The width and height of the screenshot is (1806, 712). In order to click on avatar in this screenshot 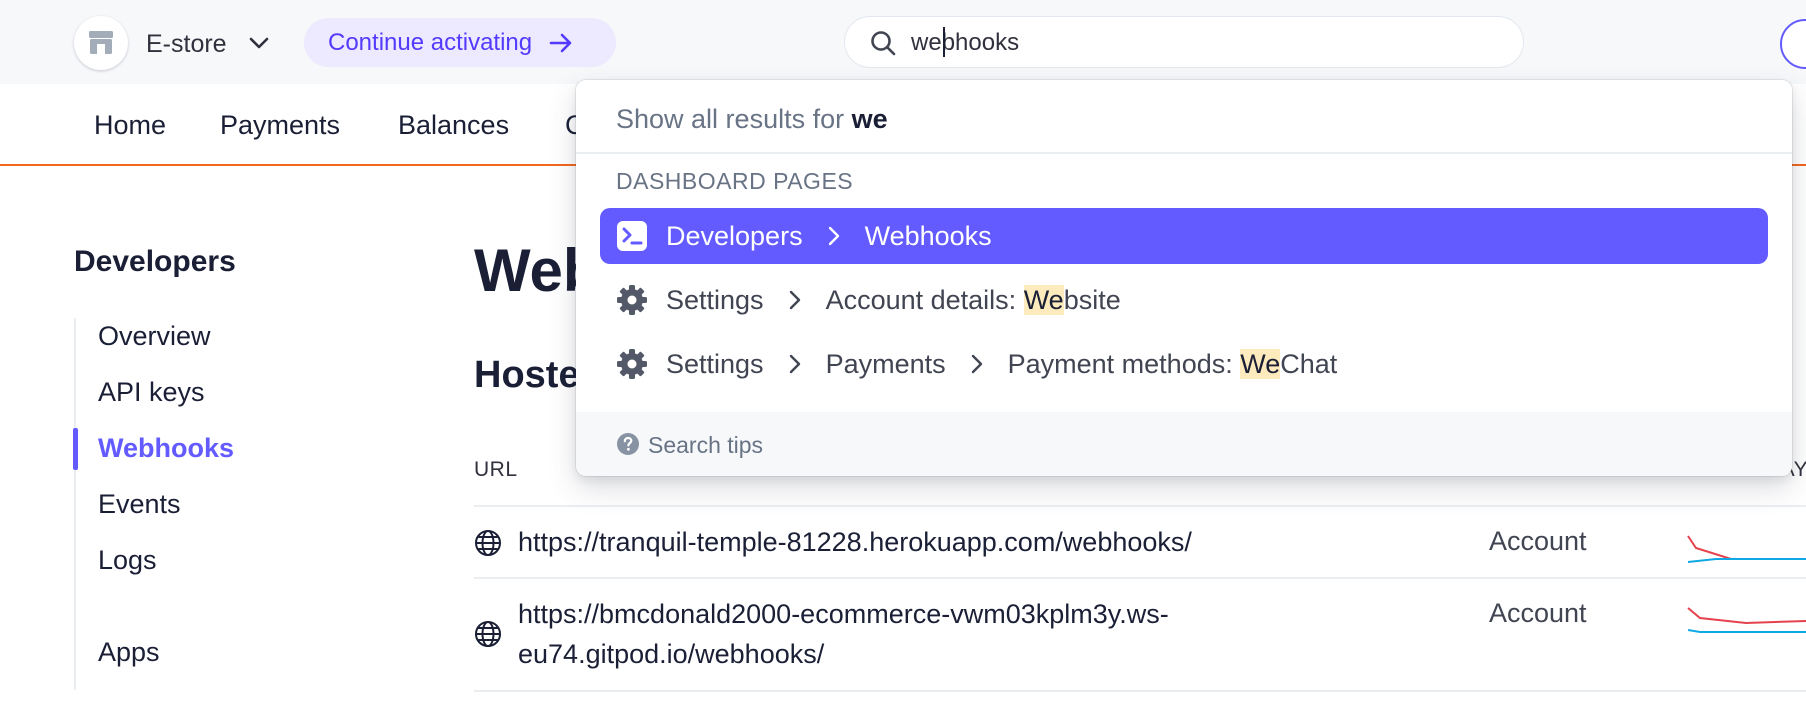, I will do `click(1793, 44)`.